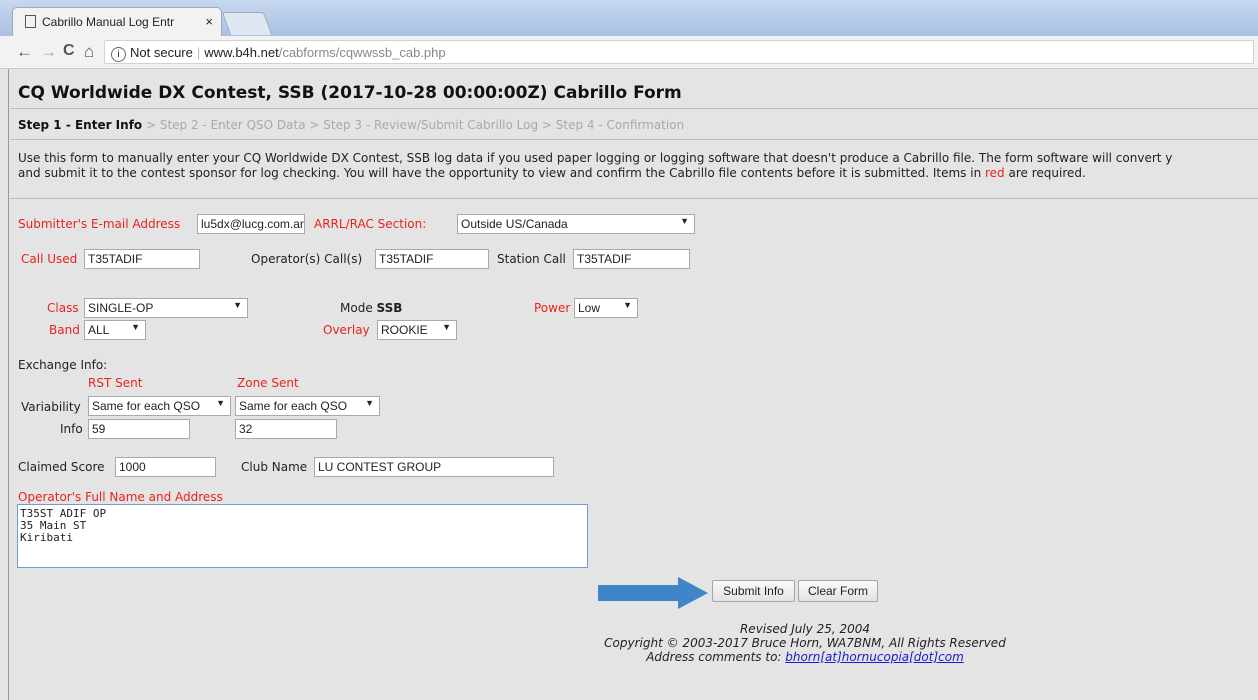 This screenshot has width=1258, height=700. I want to click on address-line: T35ST ADIF OP, so click(63, 513).